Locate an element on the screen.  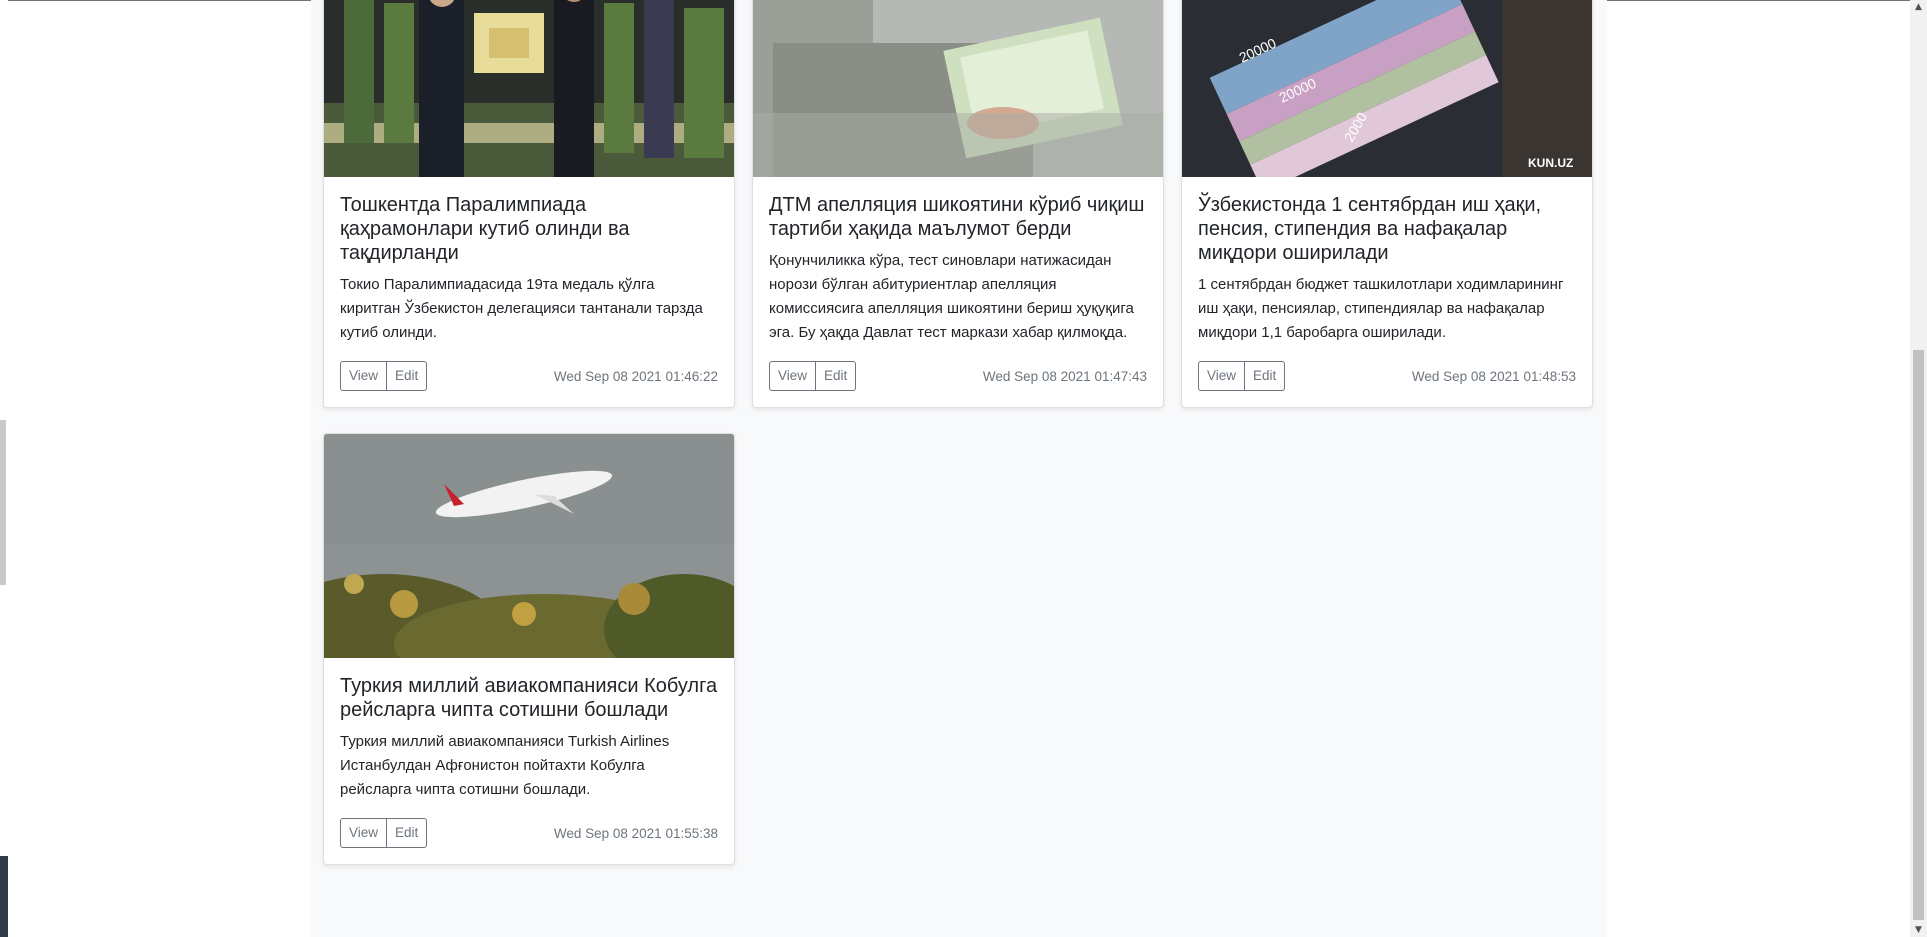
scroll-down-icon: ▼ is located at coordinates (1918, 930).